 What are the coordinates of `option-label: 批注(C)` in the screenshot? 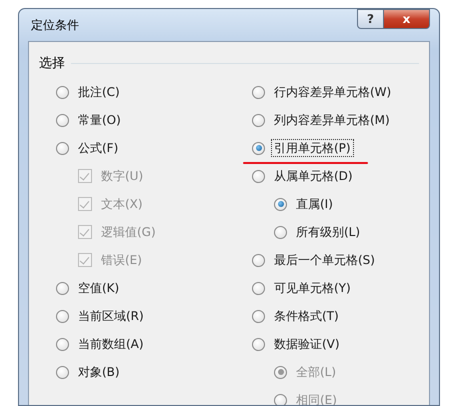 It's located at (99, 92).